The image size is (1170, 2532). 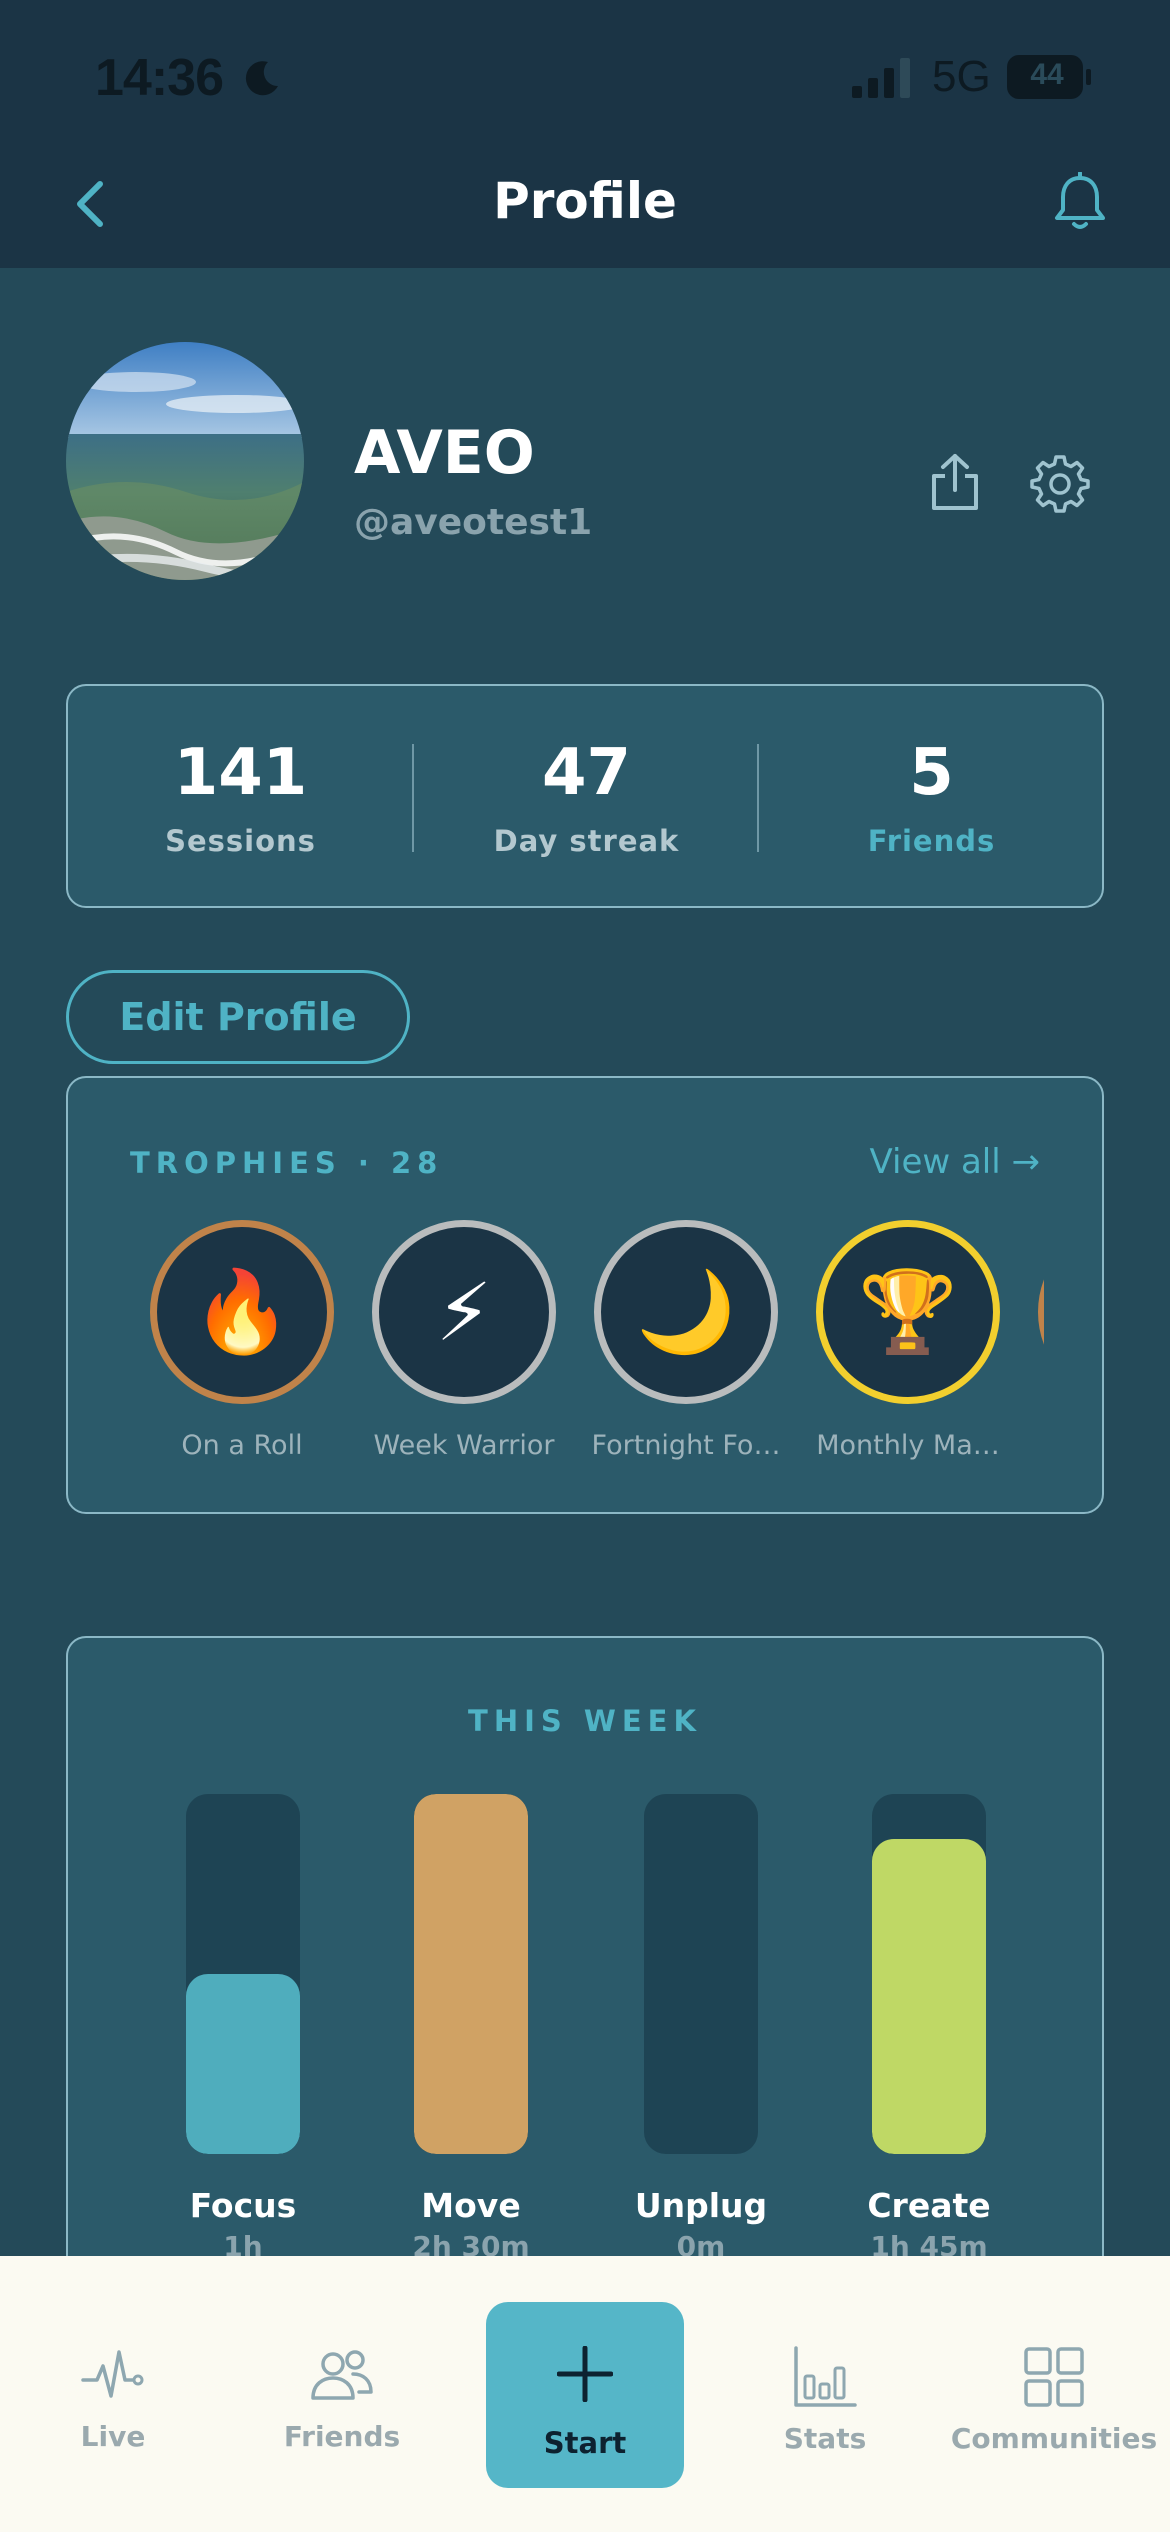 I want to click on bar-track-move, so click(x=471, y=1974).